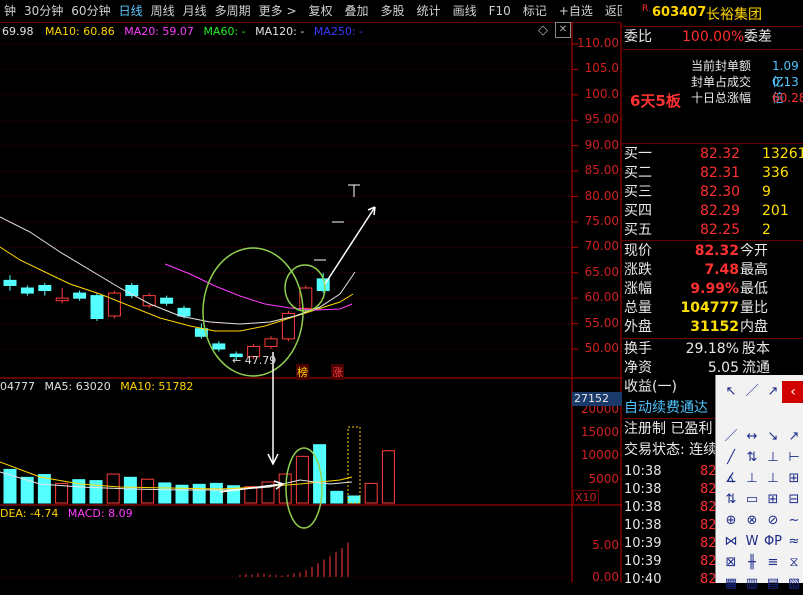 The height and width of the screenshot is (595, 803). What do you see at coordinates (605, 545) in the screenshot?
I see `macd-tick-label: 5.00` at bounding box center [605, 545].